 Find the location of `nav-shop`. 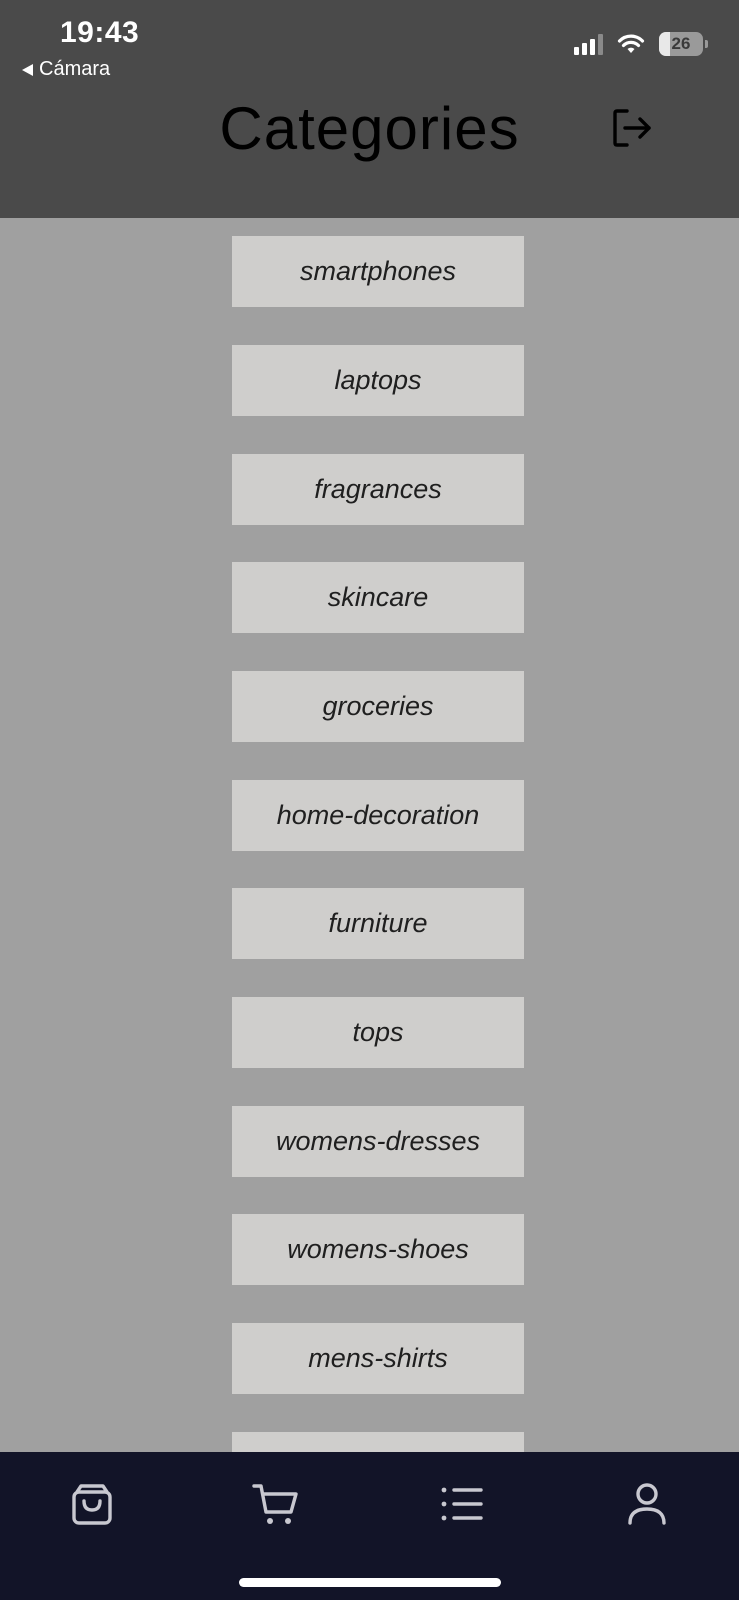

nav-shop is located at coordinates (92, 1504).